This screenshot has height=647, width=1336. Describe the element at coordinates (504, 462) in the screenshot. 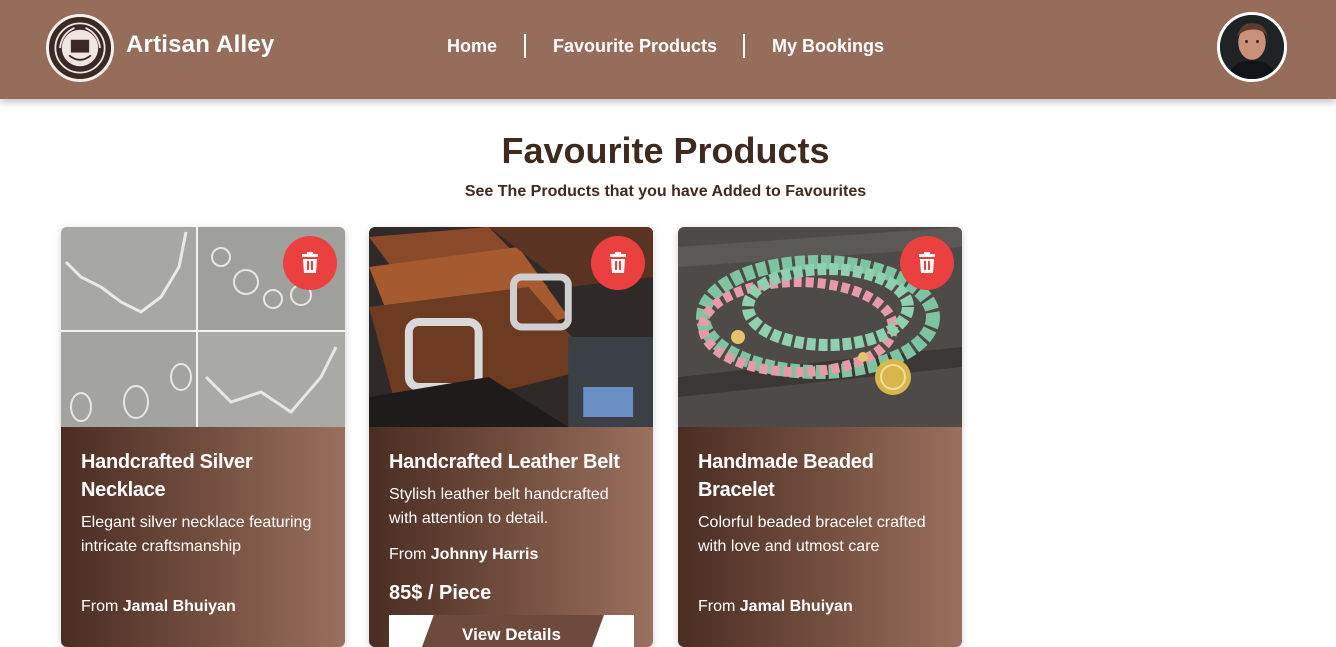

I see `product-title: Handcrafted Leather Belt` at that location.